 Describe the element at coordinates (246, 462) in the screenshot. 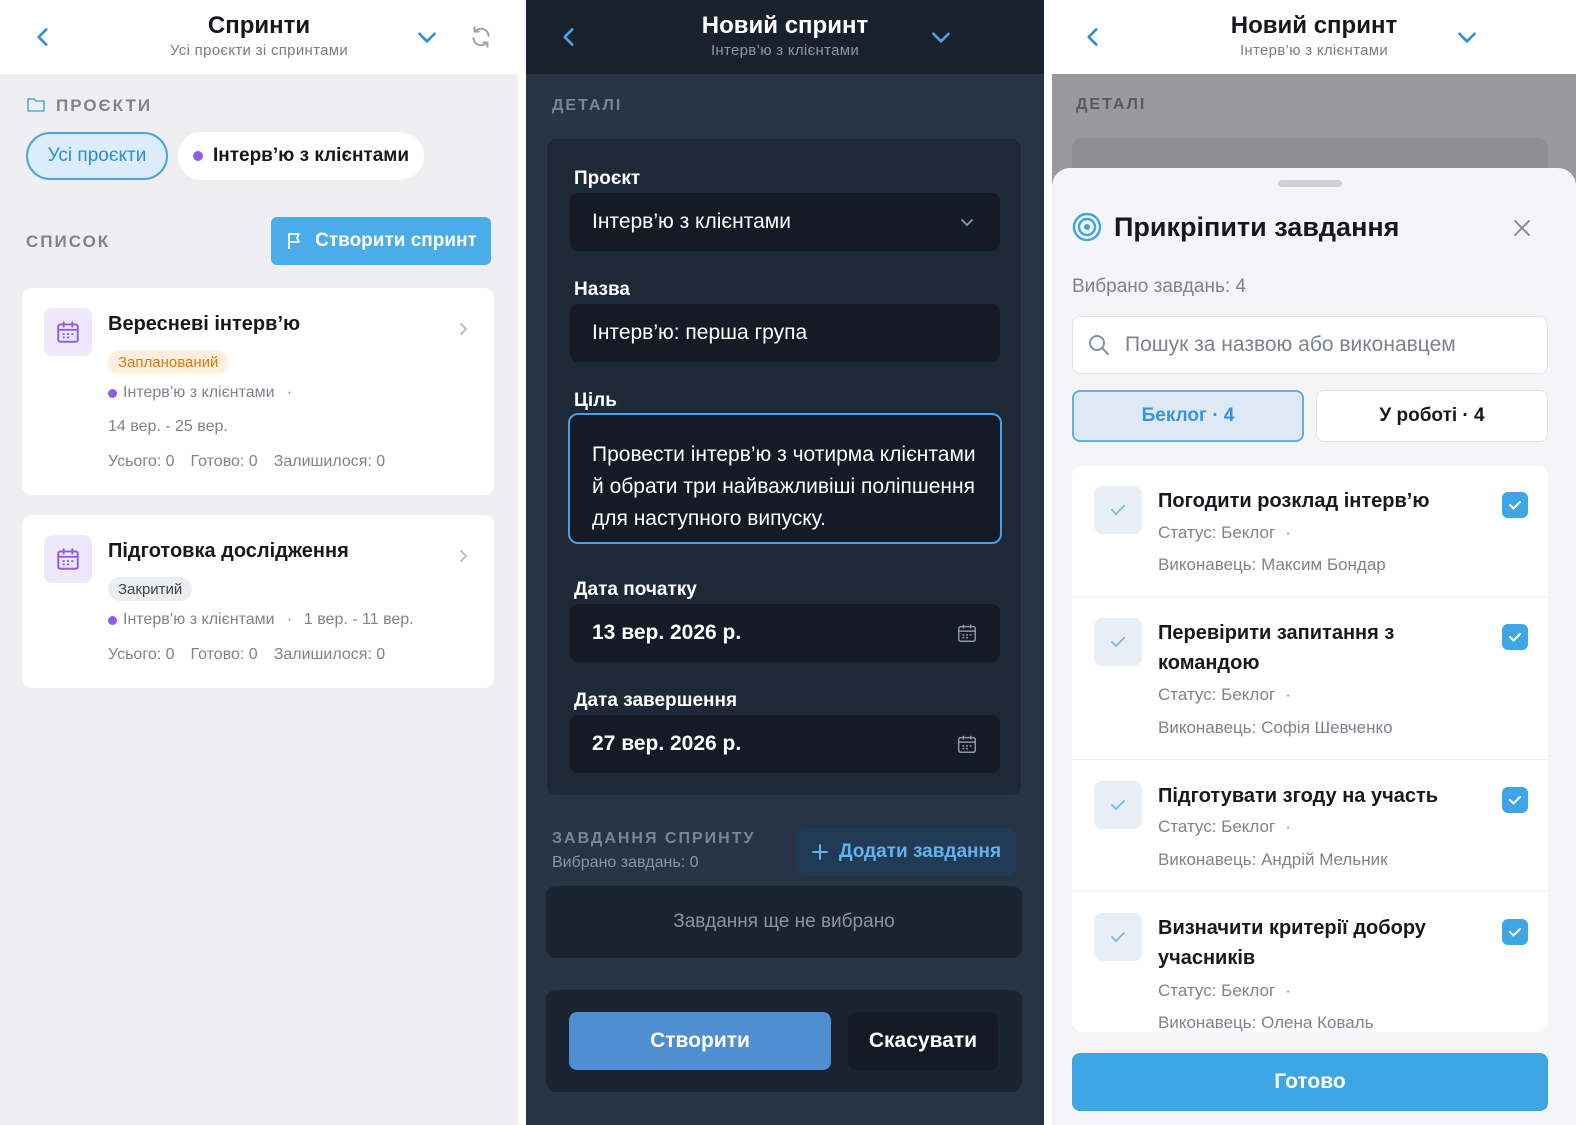

I see `sprint-stats: Усього: 0 Готово: 0 Залишилося: 0` at that location.